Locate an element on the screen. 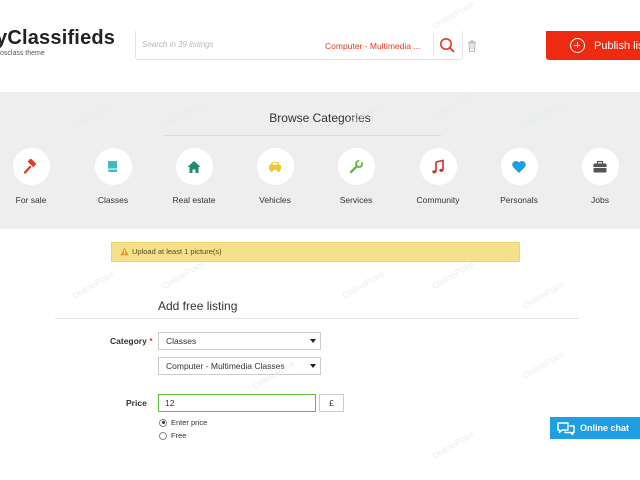  category-field-label: Category * is located at coordinates (131, 341).